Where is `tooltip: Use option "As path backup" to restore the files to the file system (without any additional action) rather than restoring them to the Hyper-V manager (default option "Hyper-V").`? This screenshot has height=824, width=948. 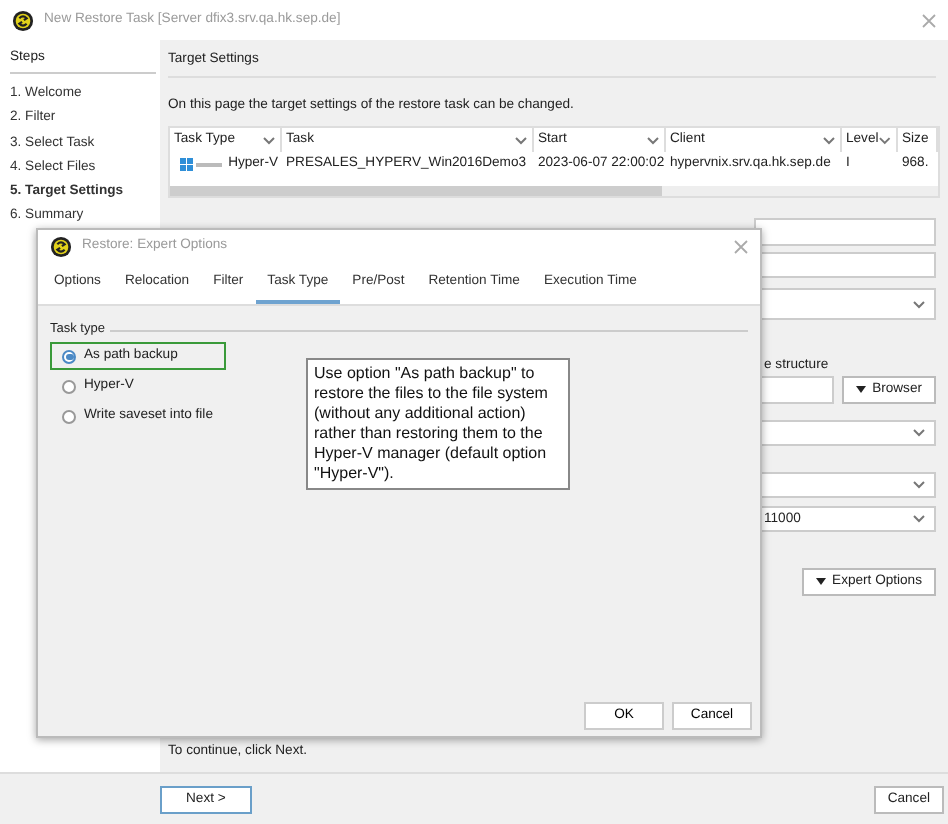
tooltip: Use option "As path backup" to restore the files to the file system (without any additional action) rather than restoring them to the Hyper-V manager (default option "Hyper-V"). is located at coordinates (438, 424).